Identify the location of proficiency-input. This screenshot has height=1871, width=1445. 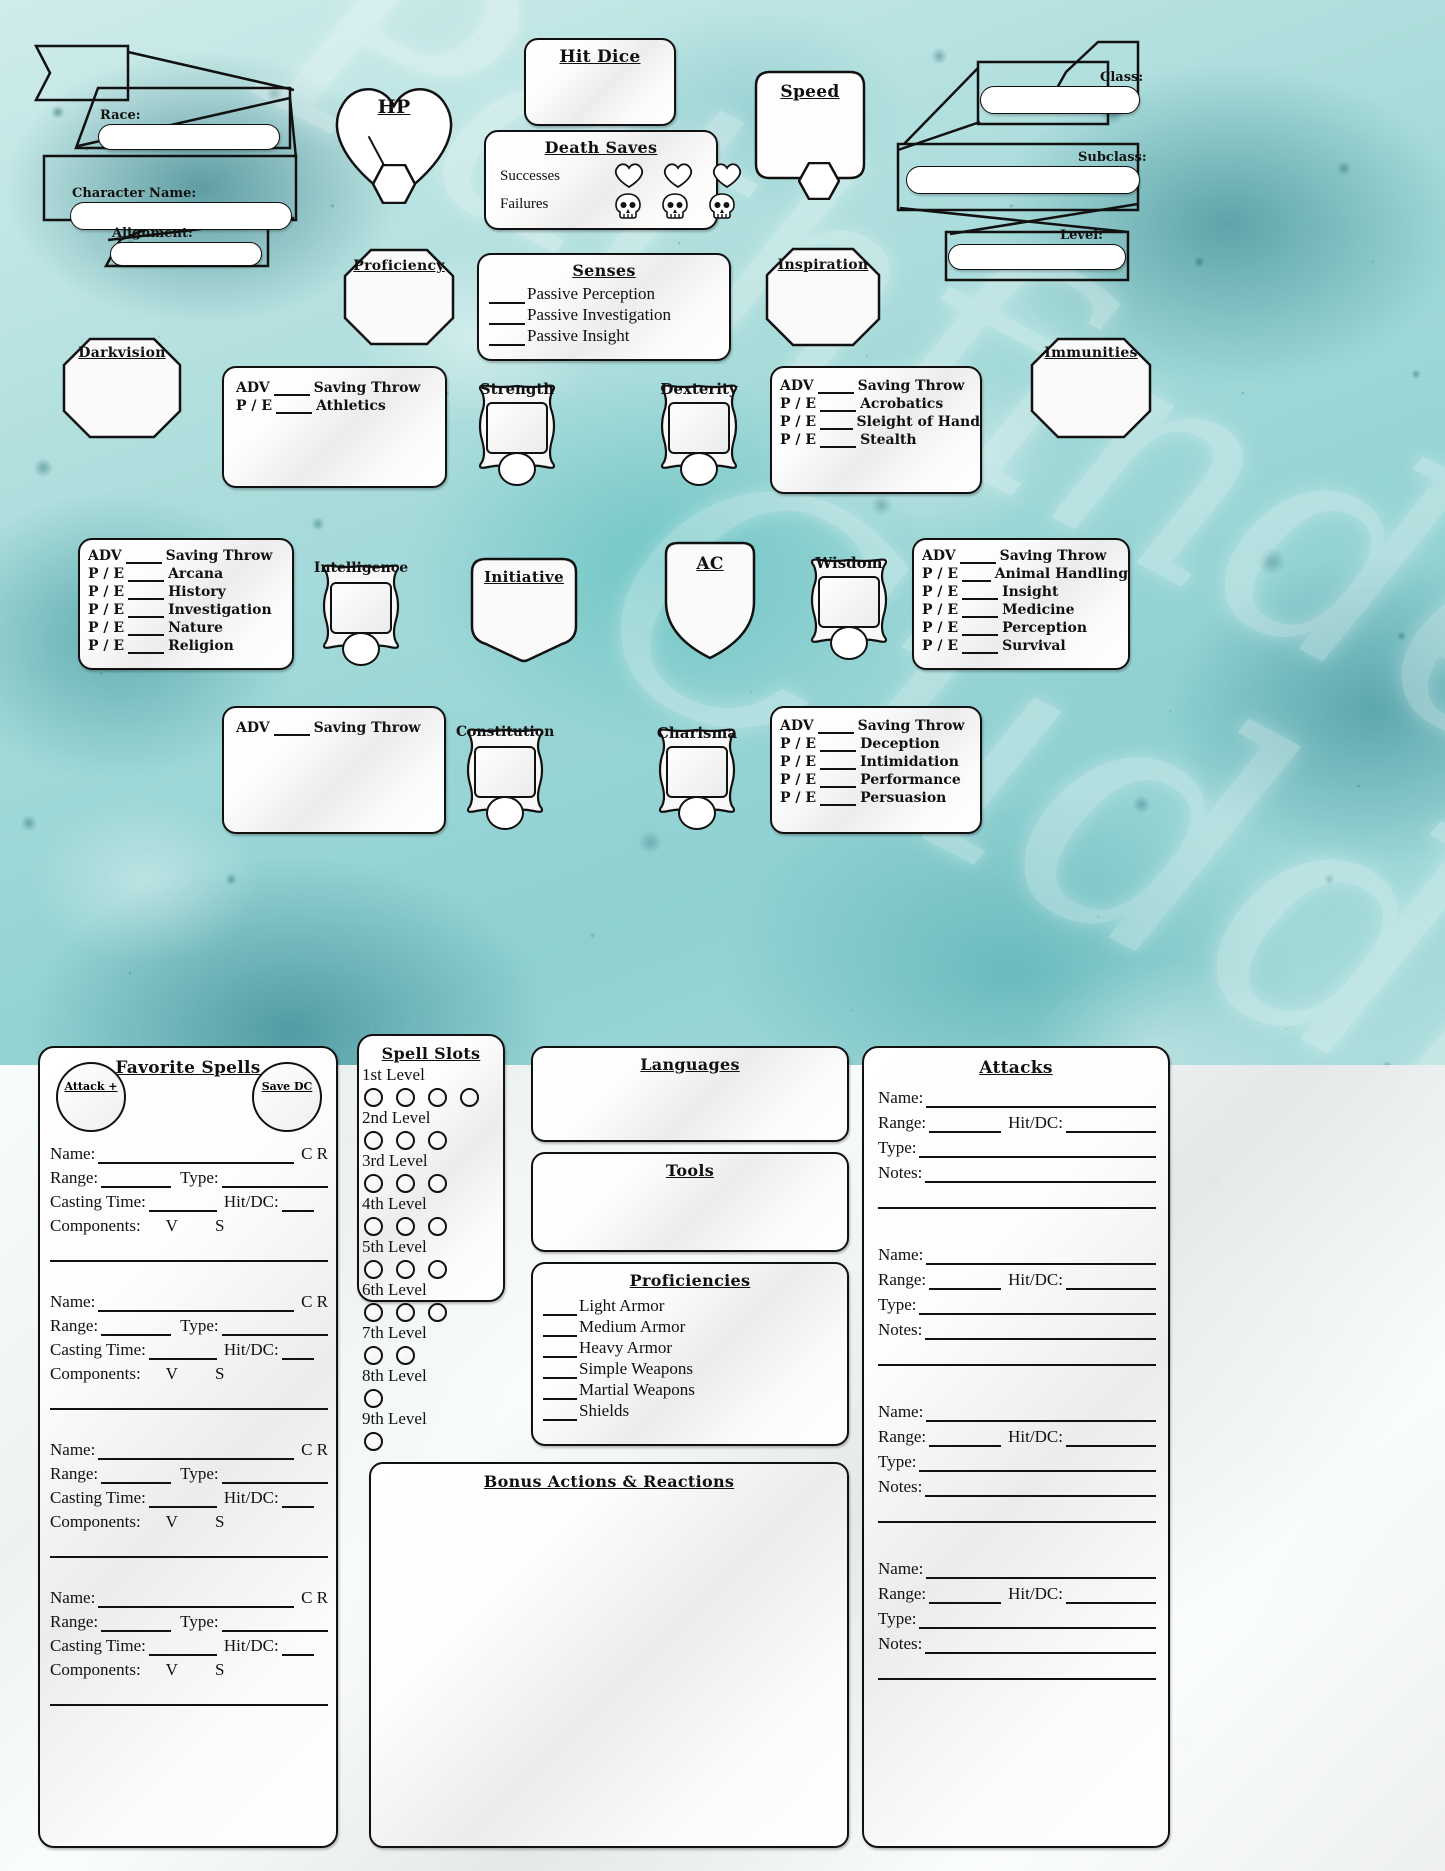
(399, 308).